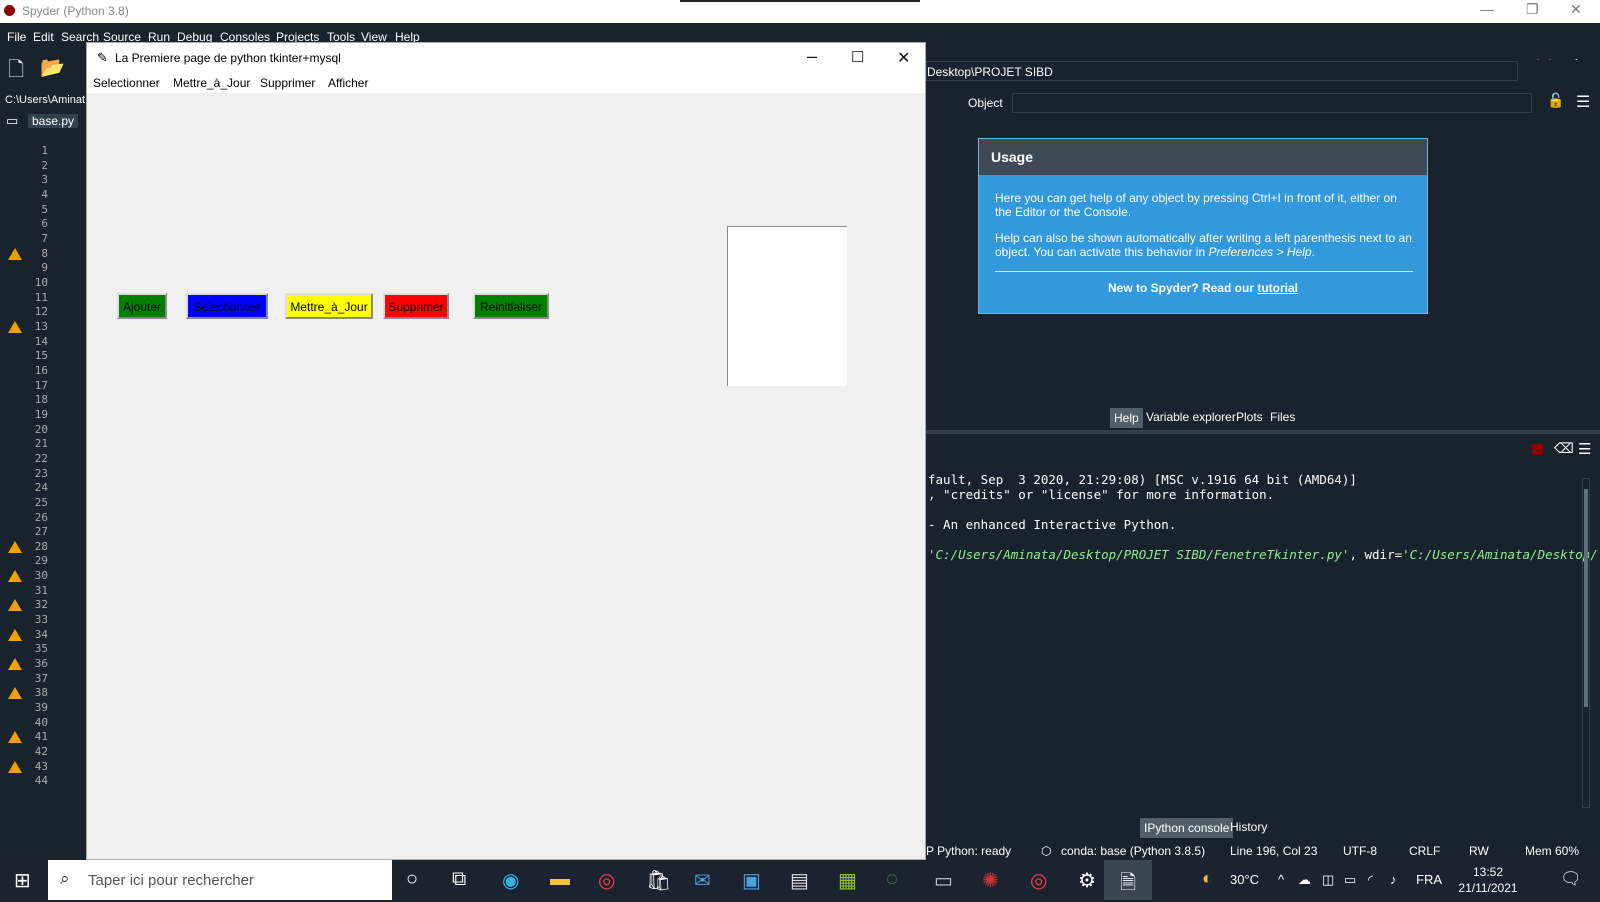 The image size is (1600, 902). What do you see at coordinates (1532, 9) in the screenshot?
I see `restore-icon: ❐` at bounding box center [1532, 9].